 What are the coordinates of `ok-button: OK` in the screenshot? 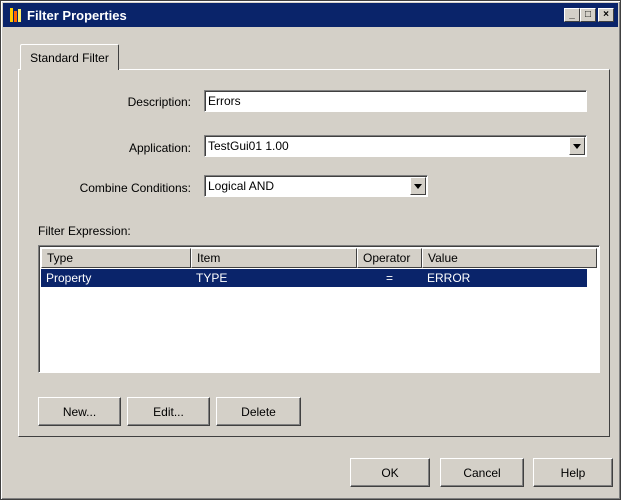 It's located at (390, 472).